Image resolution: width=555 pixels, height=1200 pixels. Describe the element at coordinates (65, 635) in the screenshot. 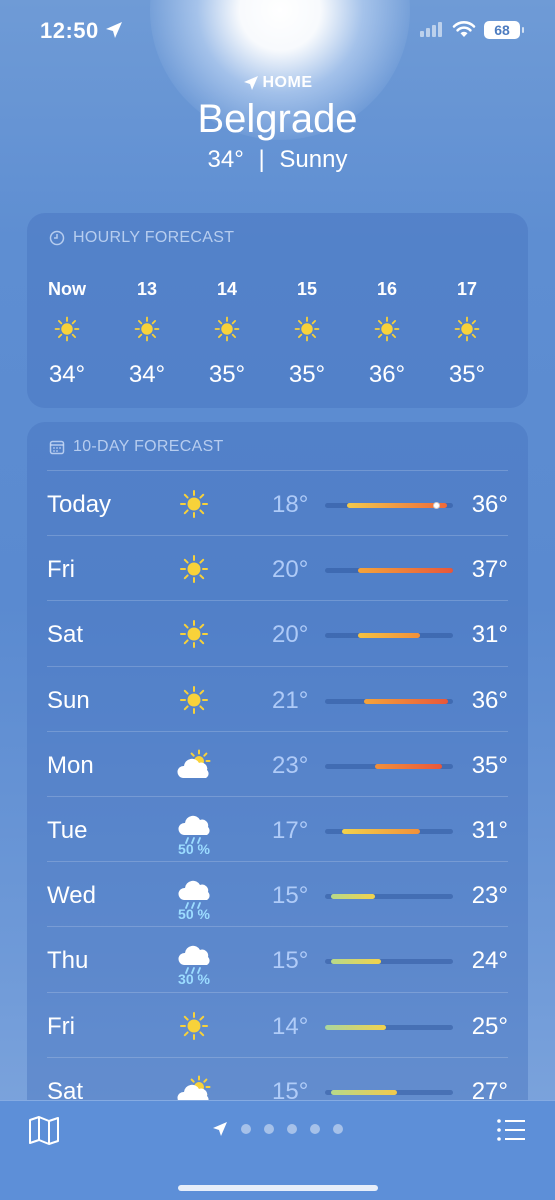

I see `day-label: Sat` at that location.